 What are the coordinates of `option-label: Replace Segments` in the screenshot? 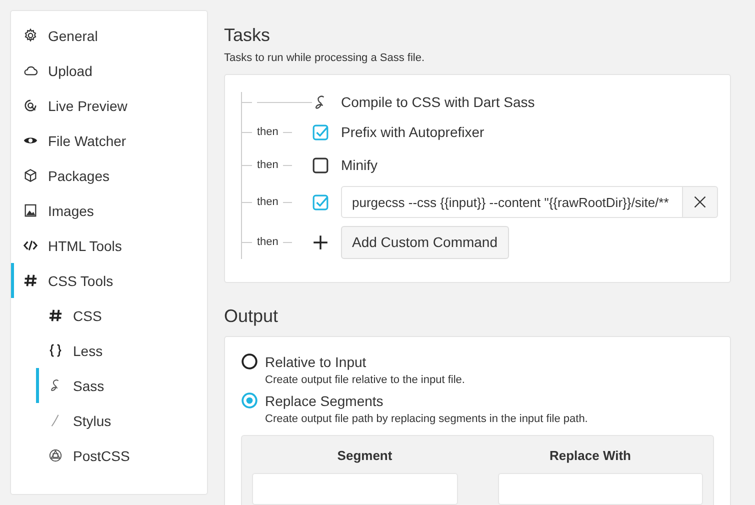 It's located at (324, 400).